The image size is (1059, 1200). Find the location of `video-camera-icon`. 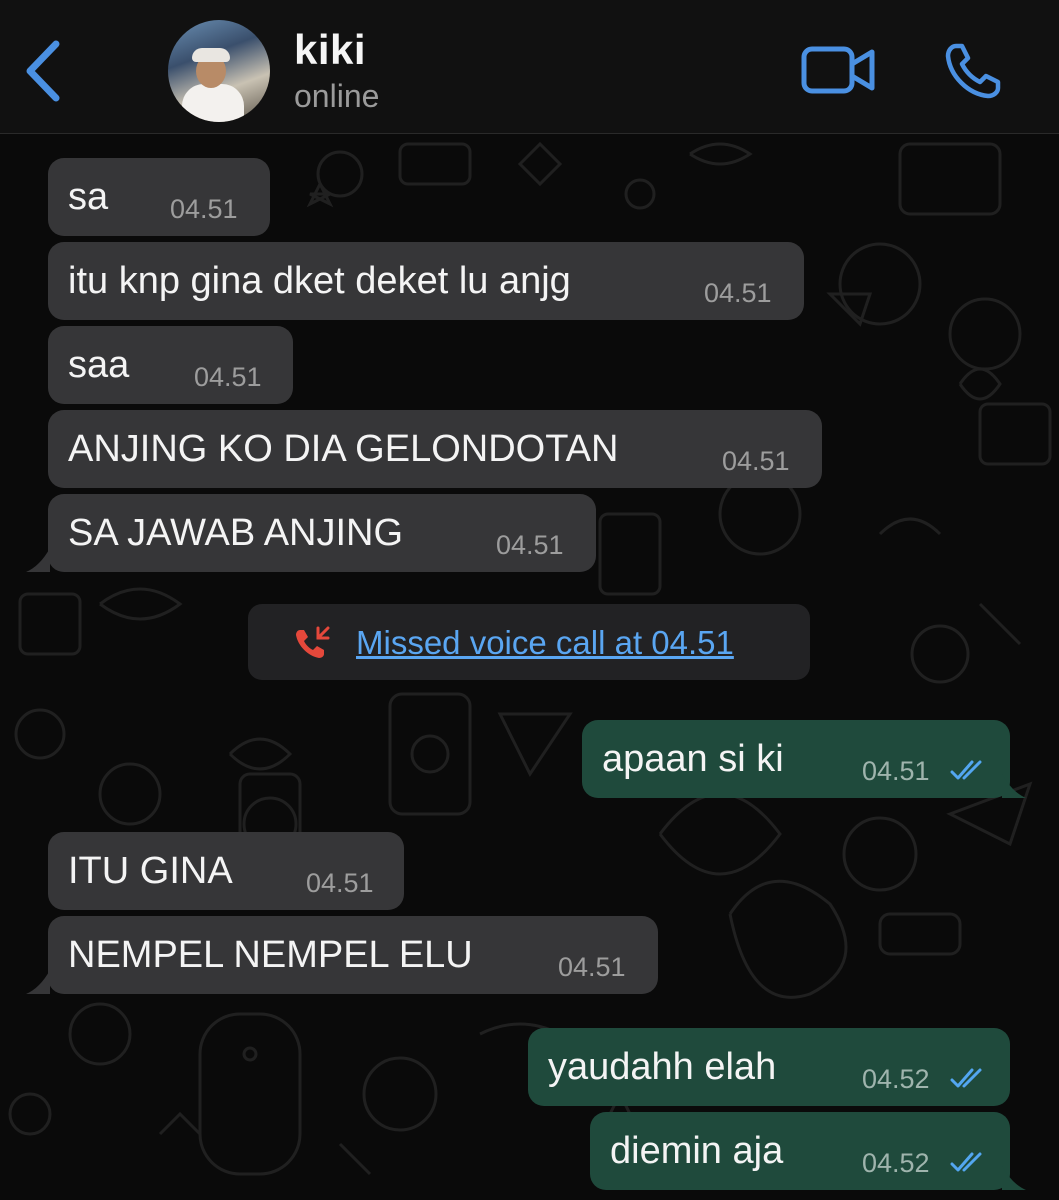

video-camera-icon is located at coordinates (838, 70).